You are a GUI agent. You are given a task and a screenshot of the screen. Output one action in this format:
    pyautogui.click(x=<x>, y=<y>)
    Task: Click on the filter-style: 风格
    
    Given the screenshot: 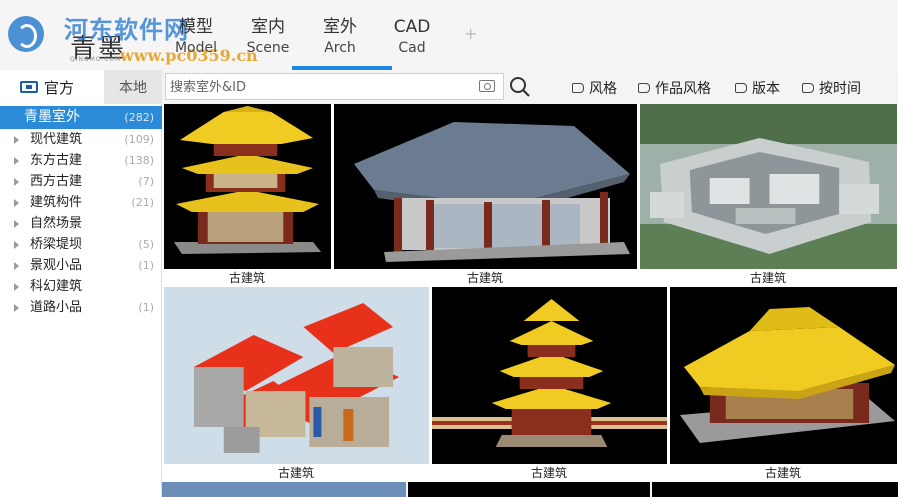 What is the action you would take?
    pyautogui.click(x=594, y=88)
    